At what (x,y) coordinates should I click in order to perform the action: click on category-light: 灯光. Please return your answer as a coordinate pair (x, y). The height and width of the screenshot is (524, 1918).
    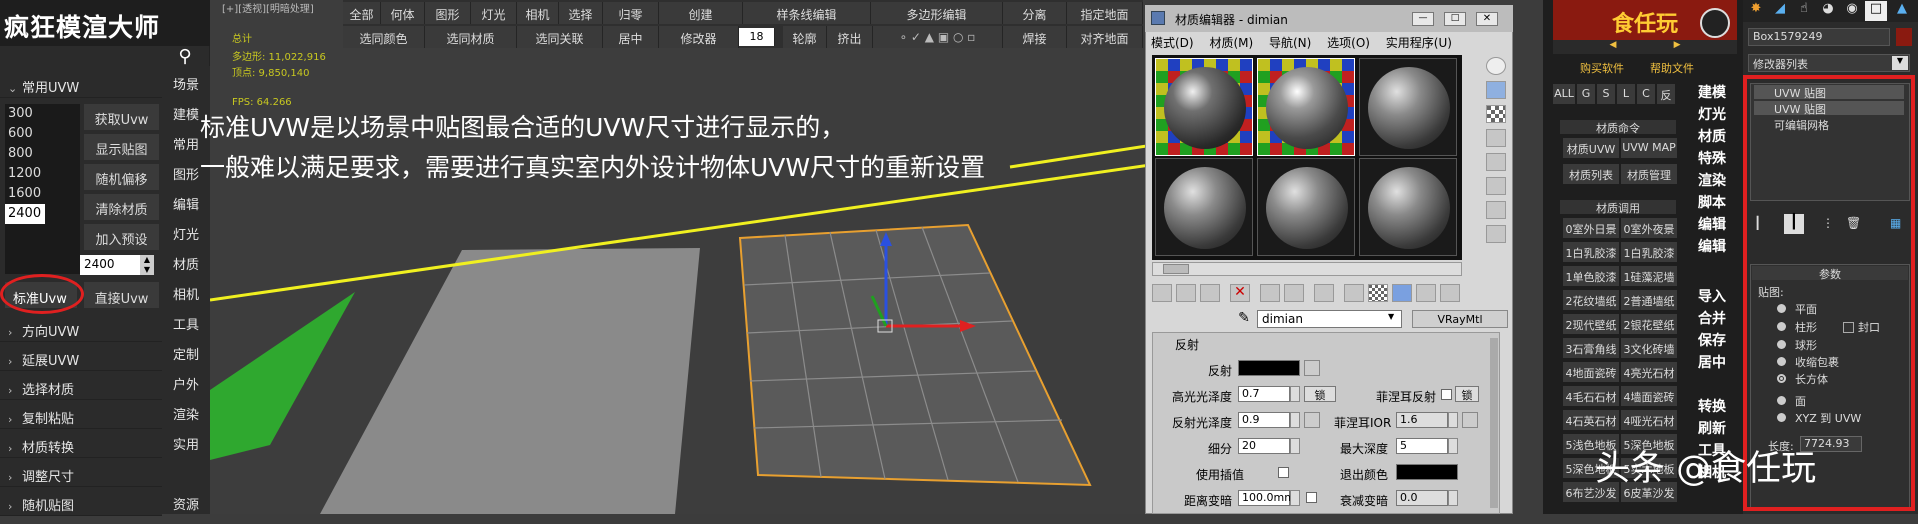
    Looking at the image, I should click on (186, 239).